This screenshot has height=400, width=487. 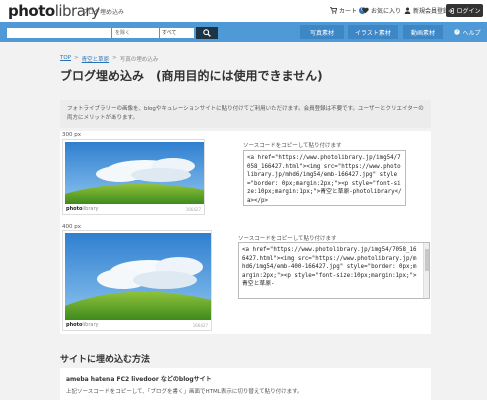 I want to click on login-button: ログイン, so click(x=464, y=10).